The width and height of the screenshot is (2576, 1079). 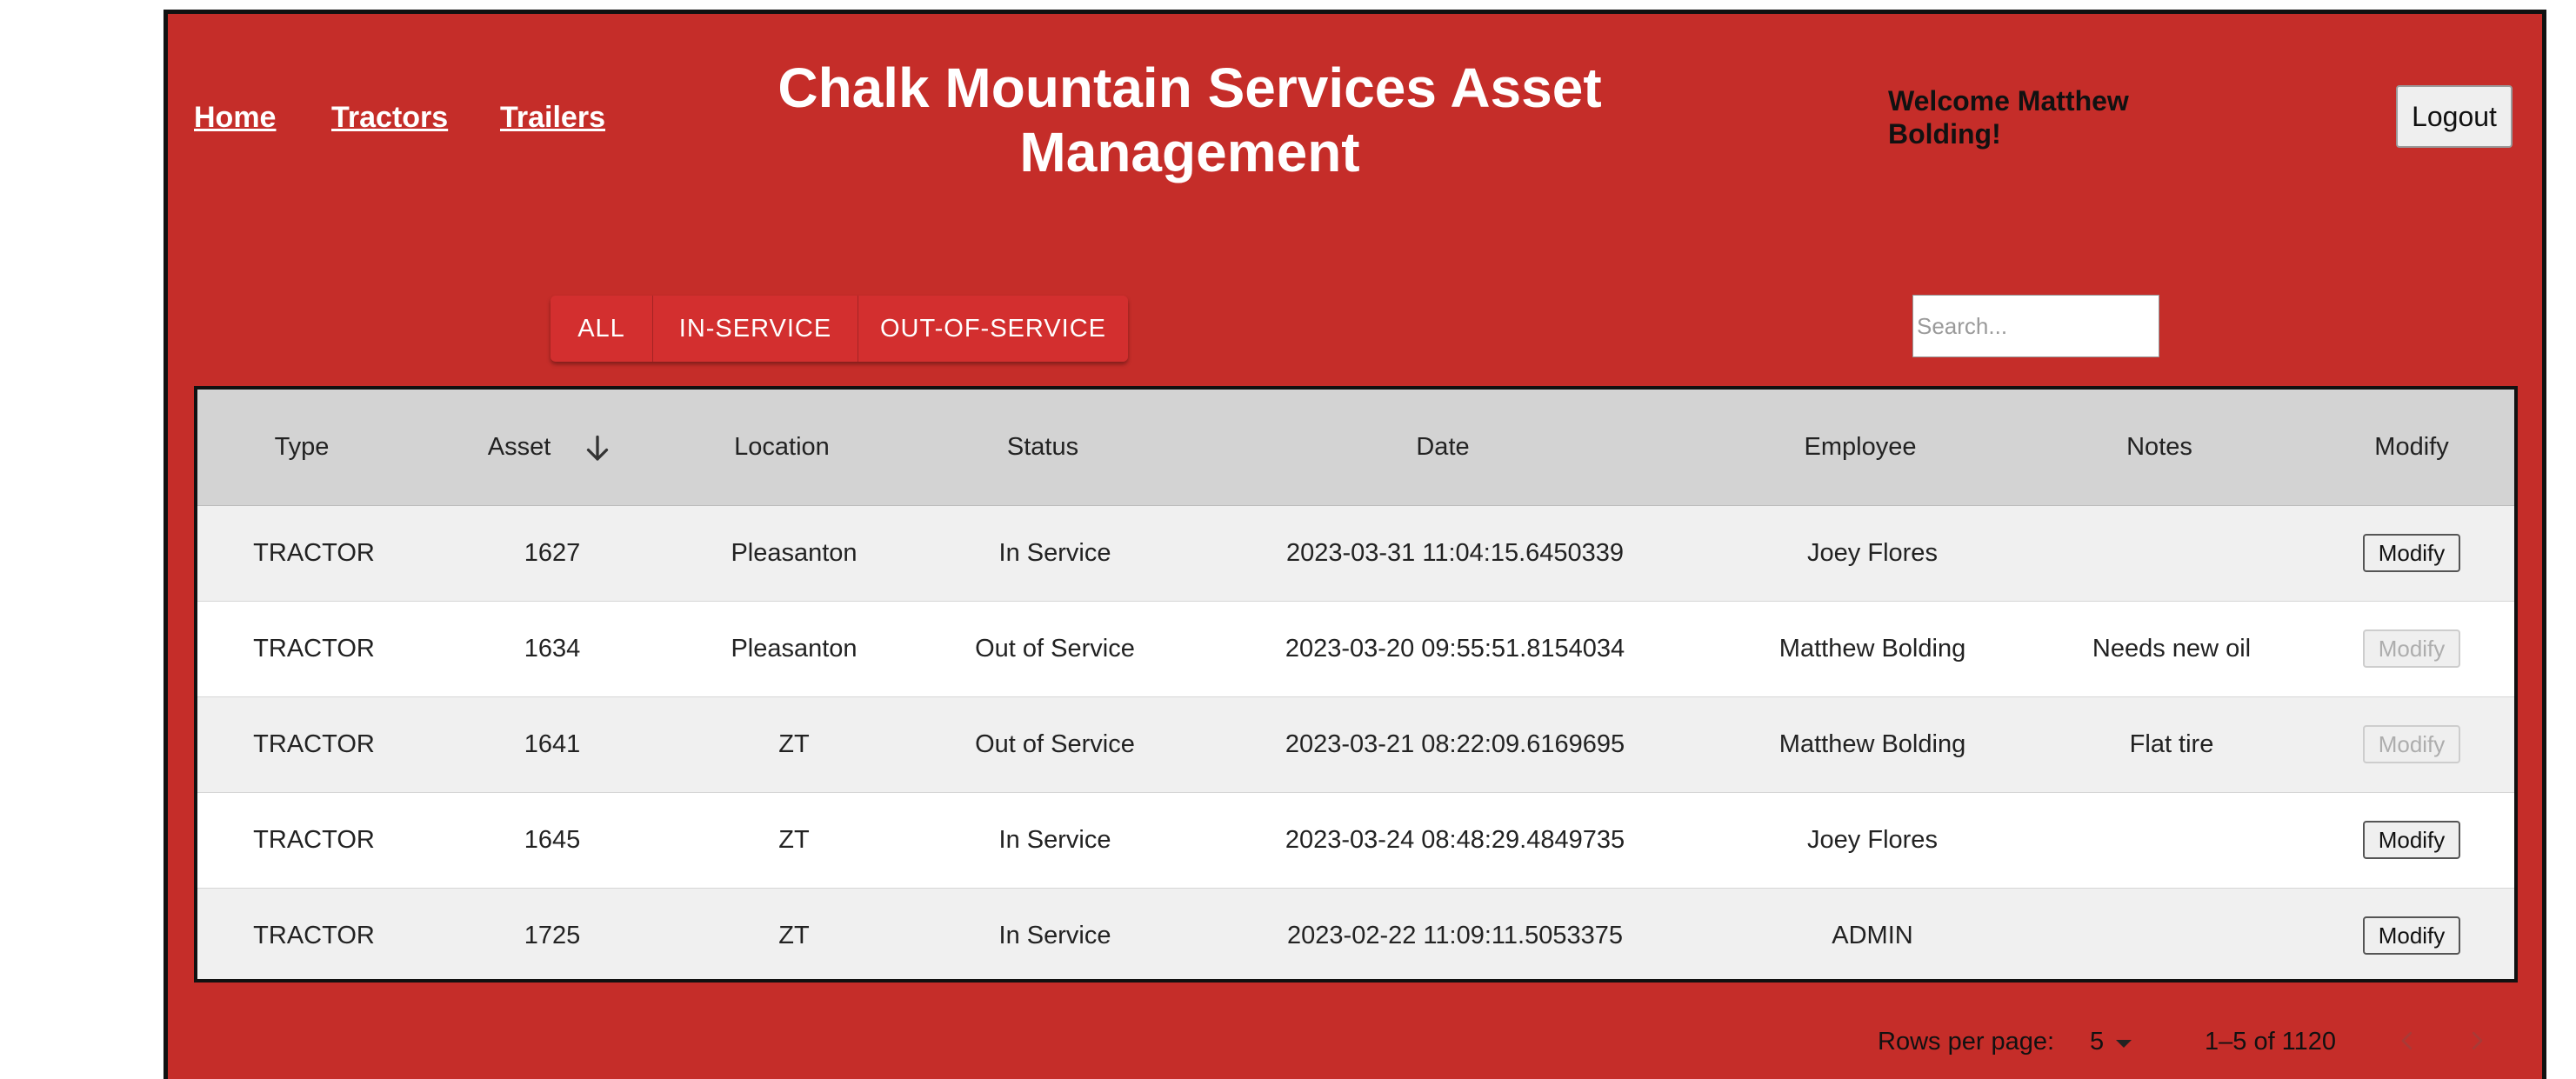 I want to click on rows-per-page-label: Rows per page:, so click(x=1967, y=1042).